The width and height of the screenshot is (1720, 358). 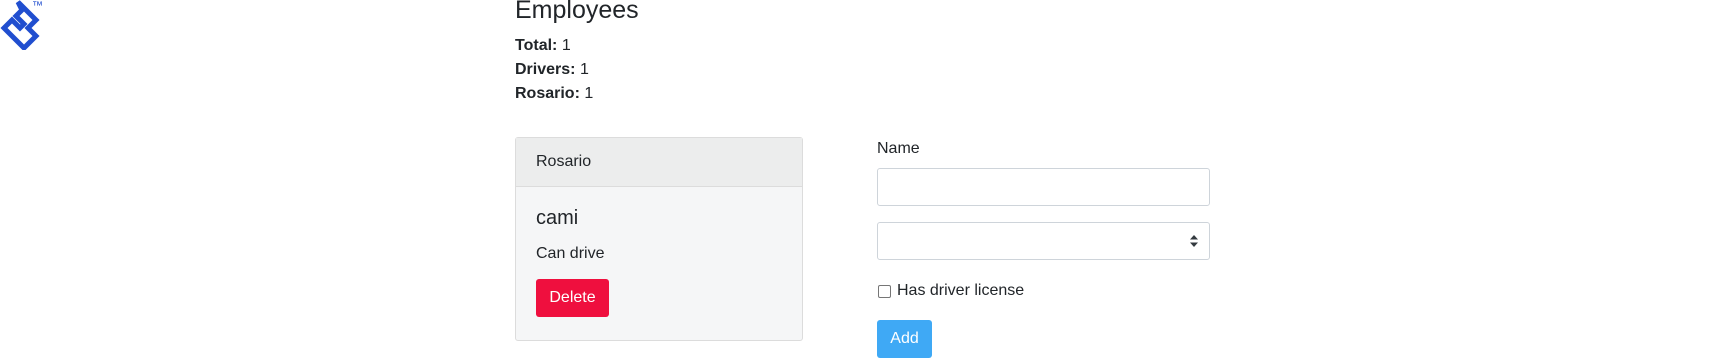 What do you see at coordinates (659, 261) in the screenshot?
I see `employee-card-body: cami Can drive Delete` at bounding box center [659, 261].